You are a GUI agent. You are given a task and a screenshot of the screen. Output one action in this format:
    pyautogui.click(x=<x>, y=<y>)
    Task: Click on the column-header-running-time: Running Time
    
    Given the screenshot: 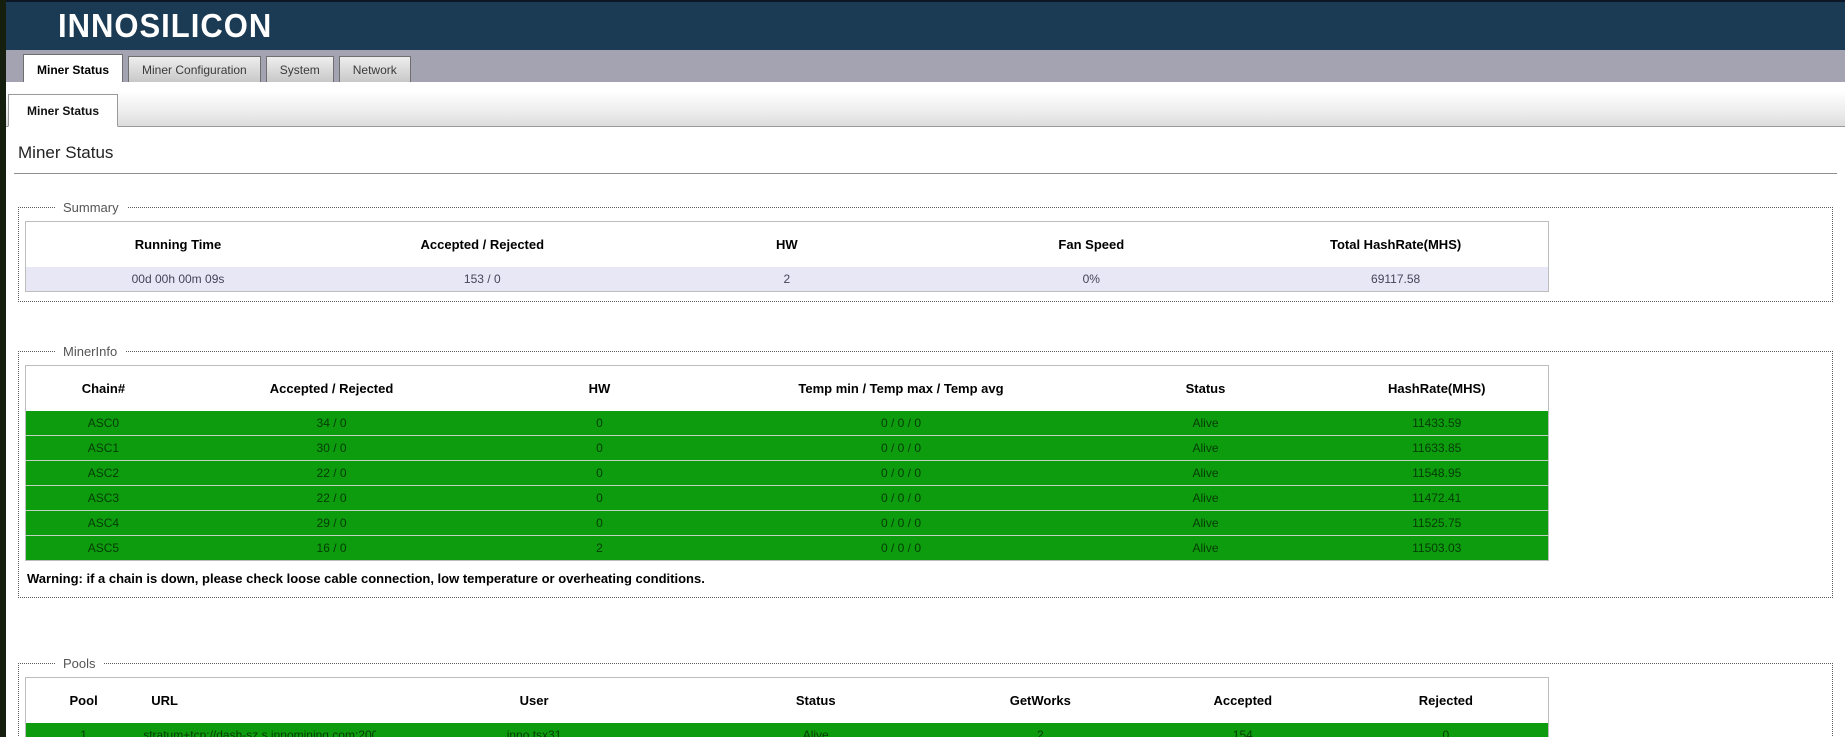 What is the action you would take?
    pyautogui.click(x=178, y=244)
    